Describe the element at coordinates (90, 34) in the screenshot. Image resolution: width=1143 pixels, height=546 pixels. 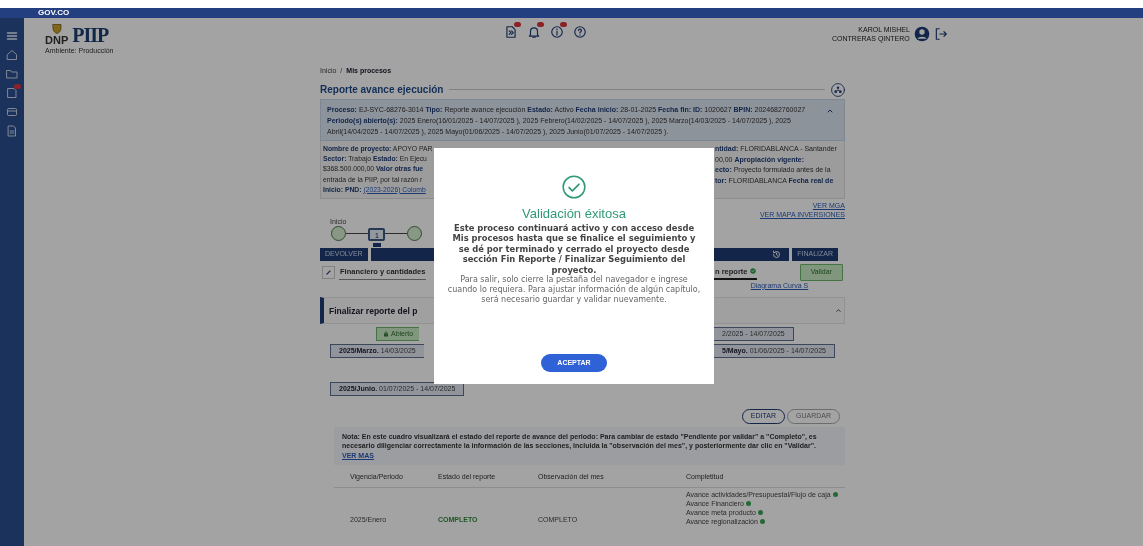
I see `app-logo: PIIP` at that location.